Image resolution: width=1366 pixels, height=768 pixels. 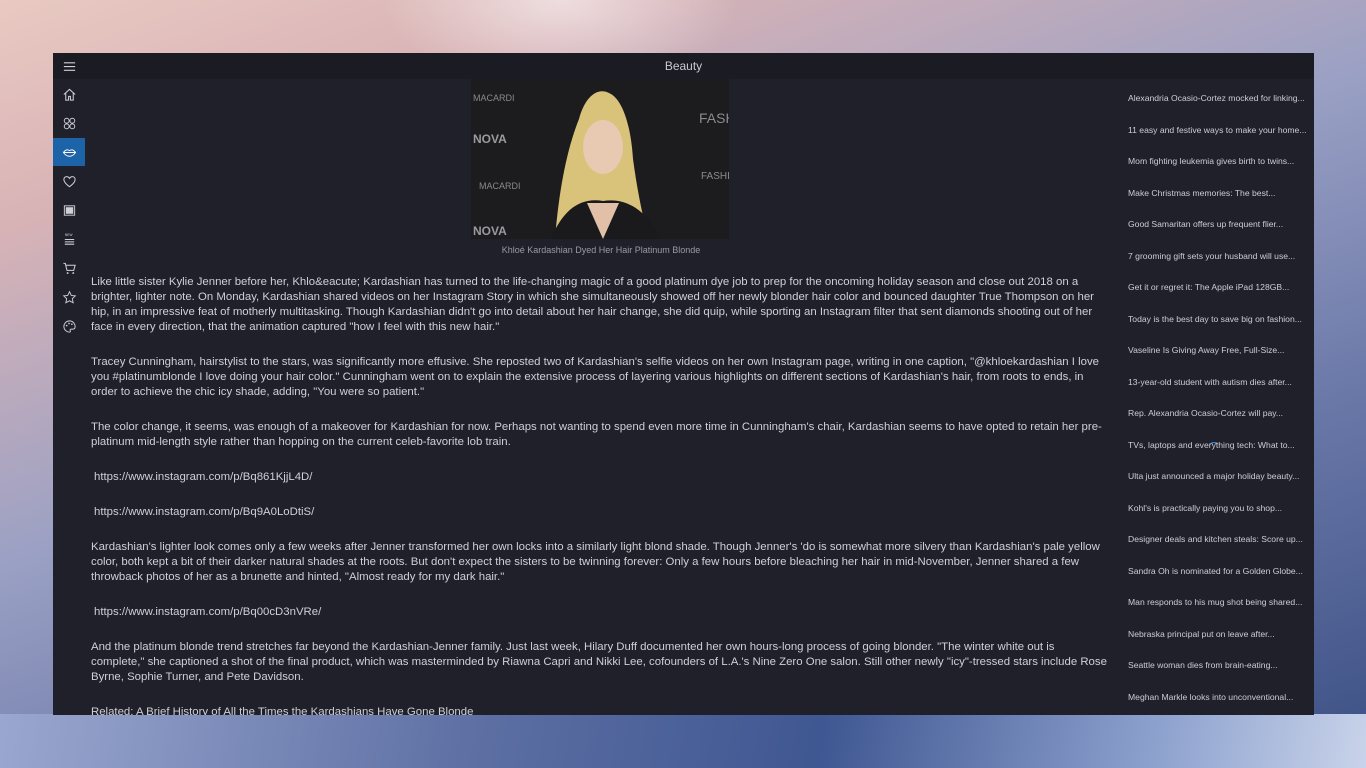 I want to click on menu-icon, so click(x=69, y=66).